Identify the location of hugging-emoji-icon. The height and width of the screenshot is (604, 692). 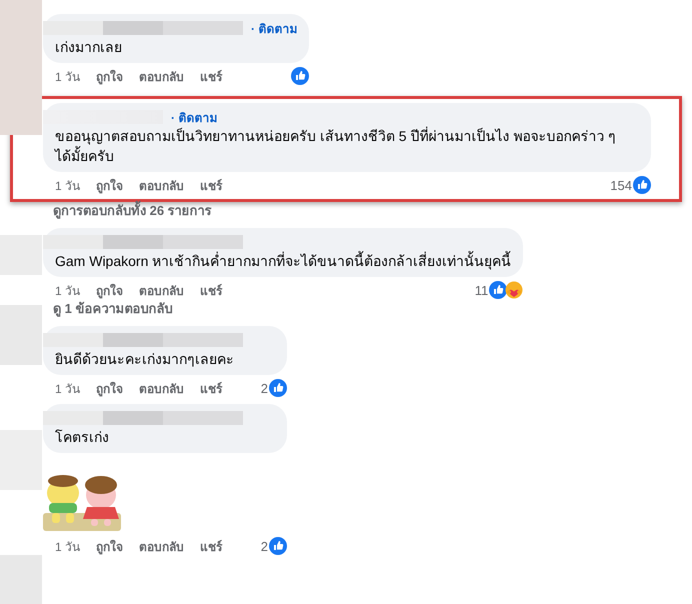
(514, 290).